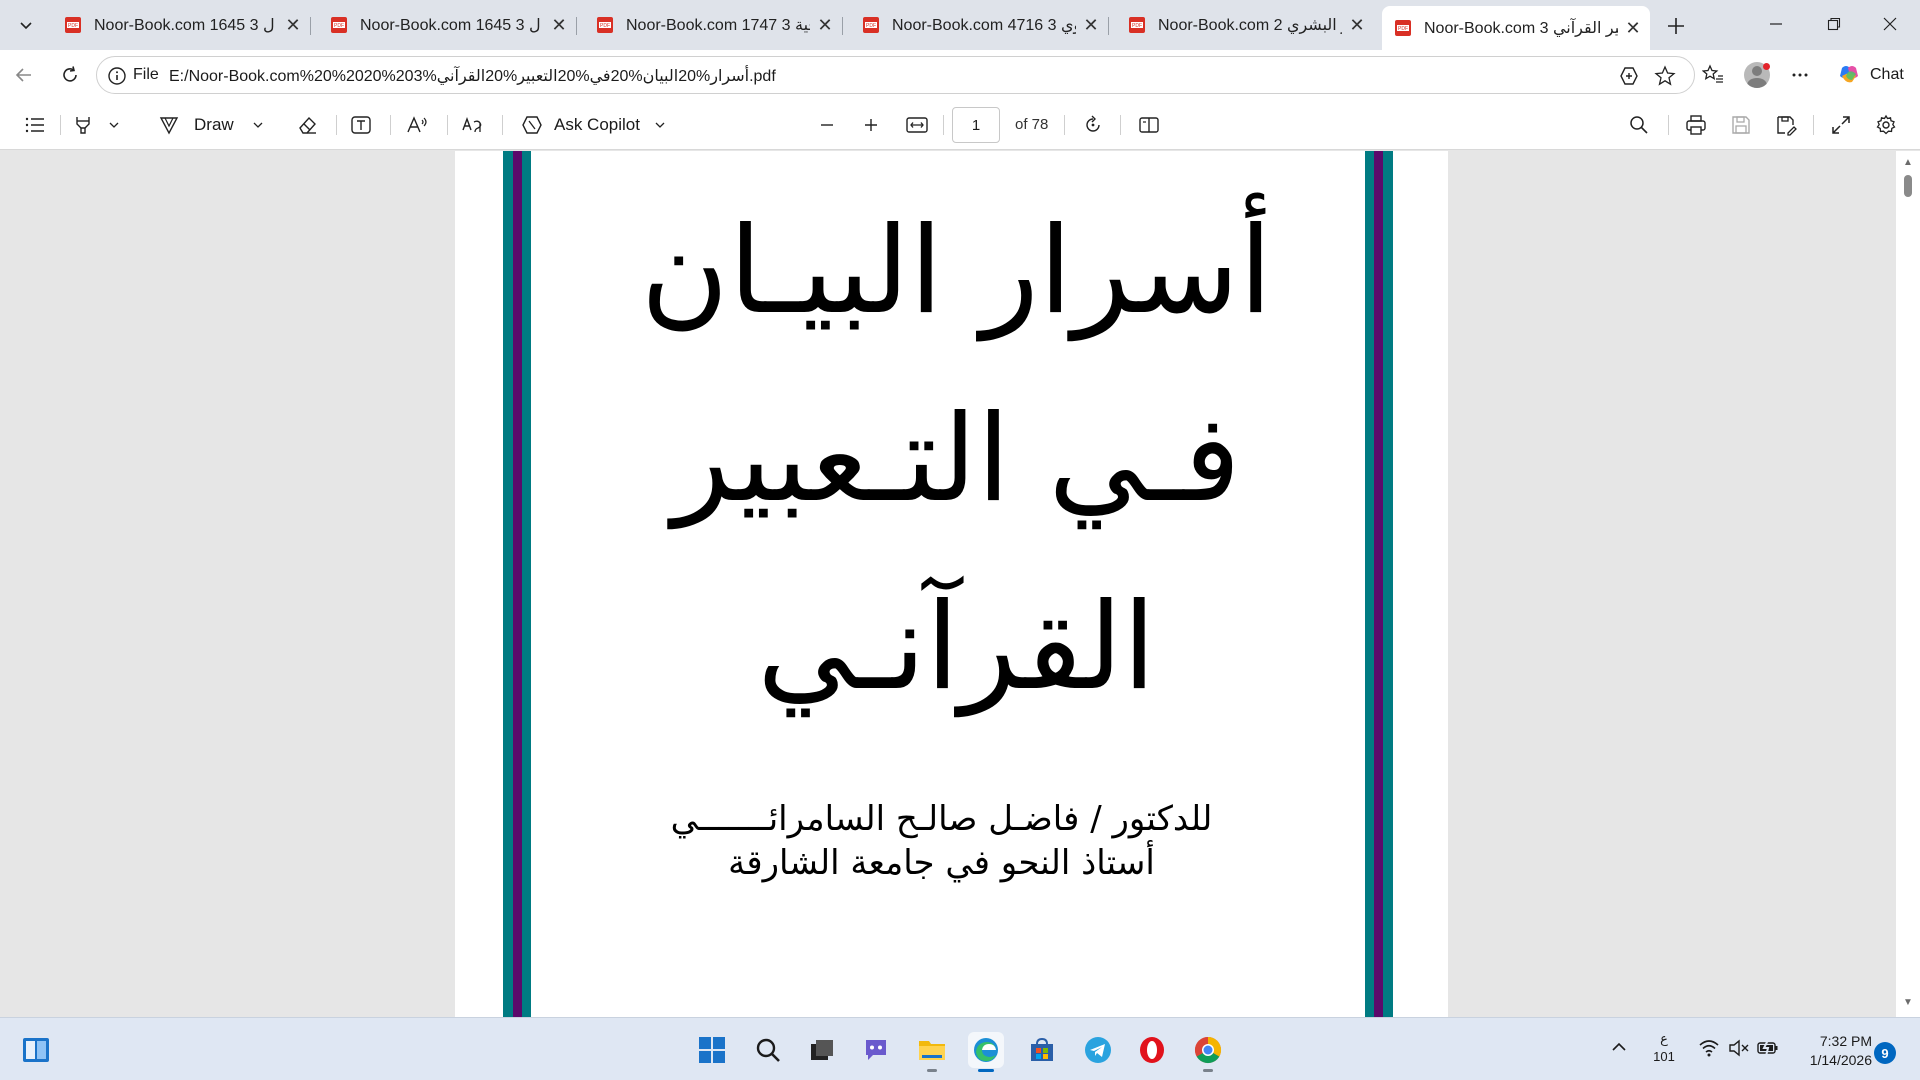  I want to click on notification-badge: 9, so click(1885, 1053).